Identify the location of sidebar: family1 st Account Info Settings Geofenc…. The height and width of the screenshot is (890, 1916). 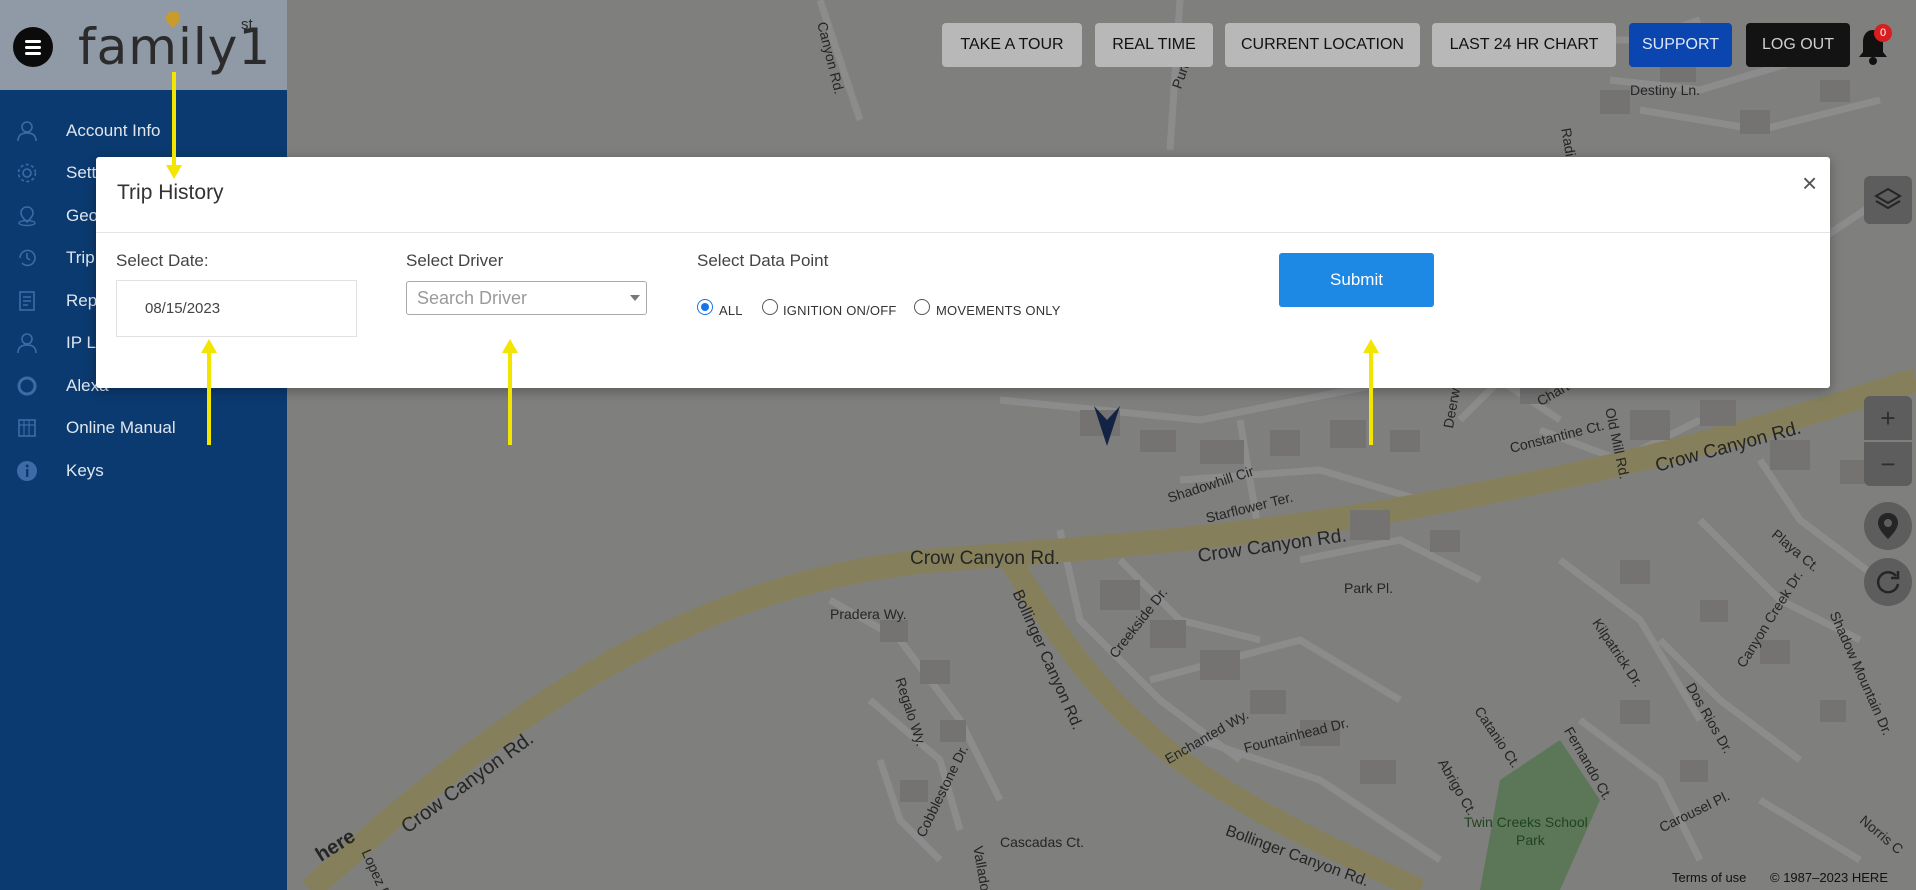
(143, 445).